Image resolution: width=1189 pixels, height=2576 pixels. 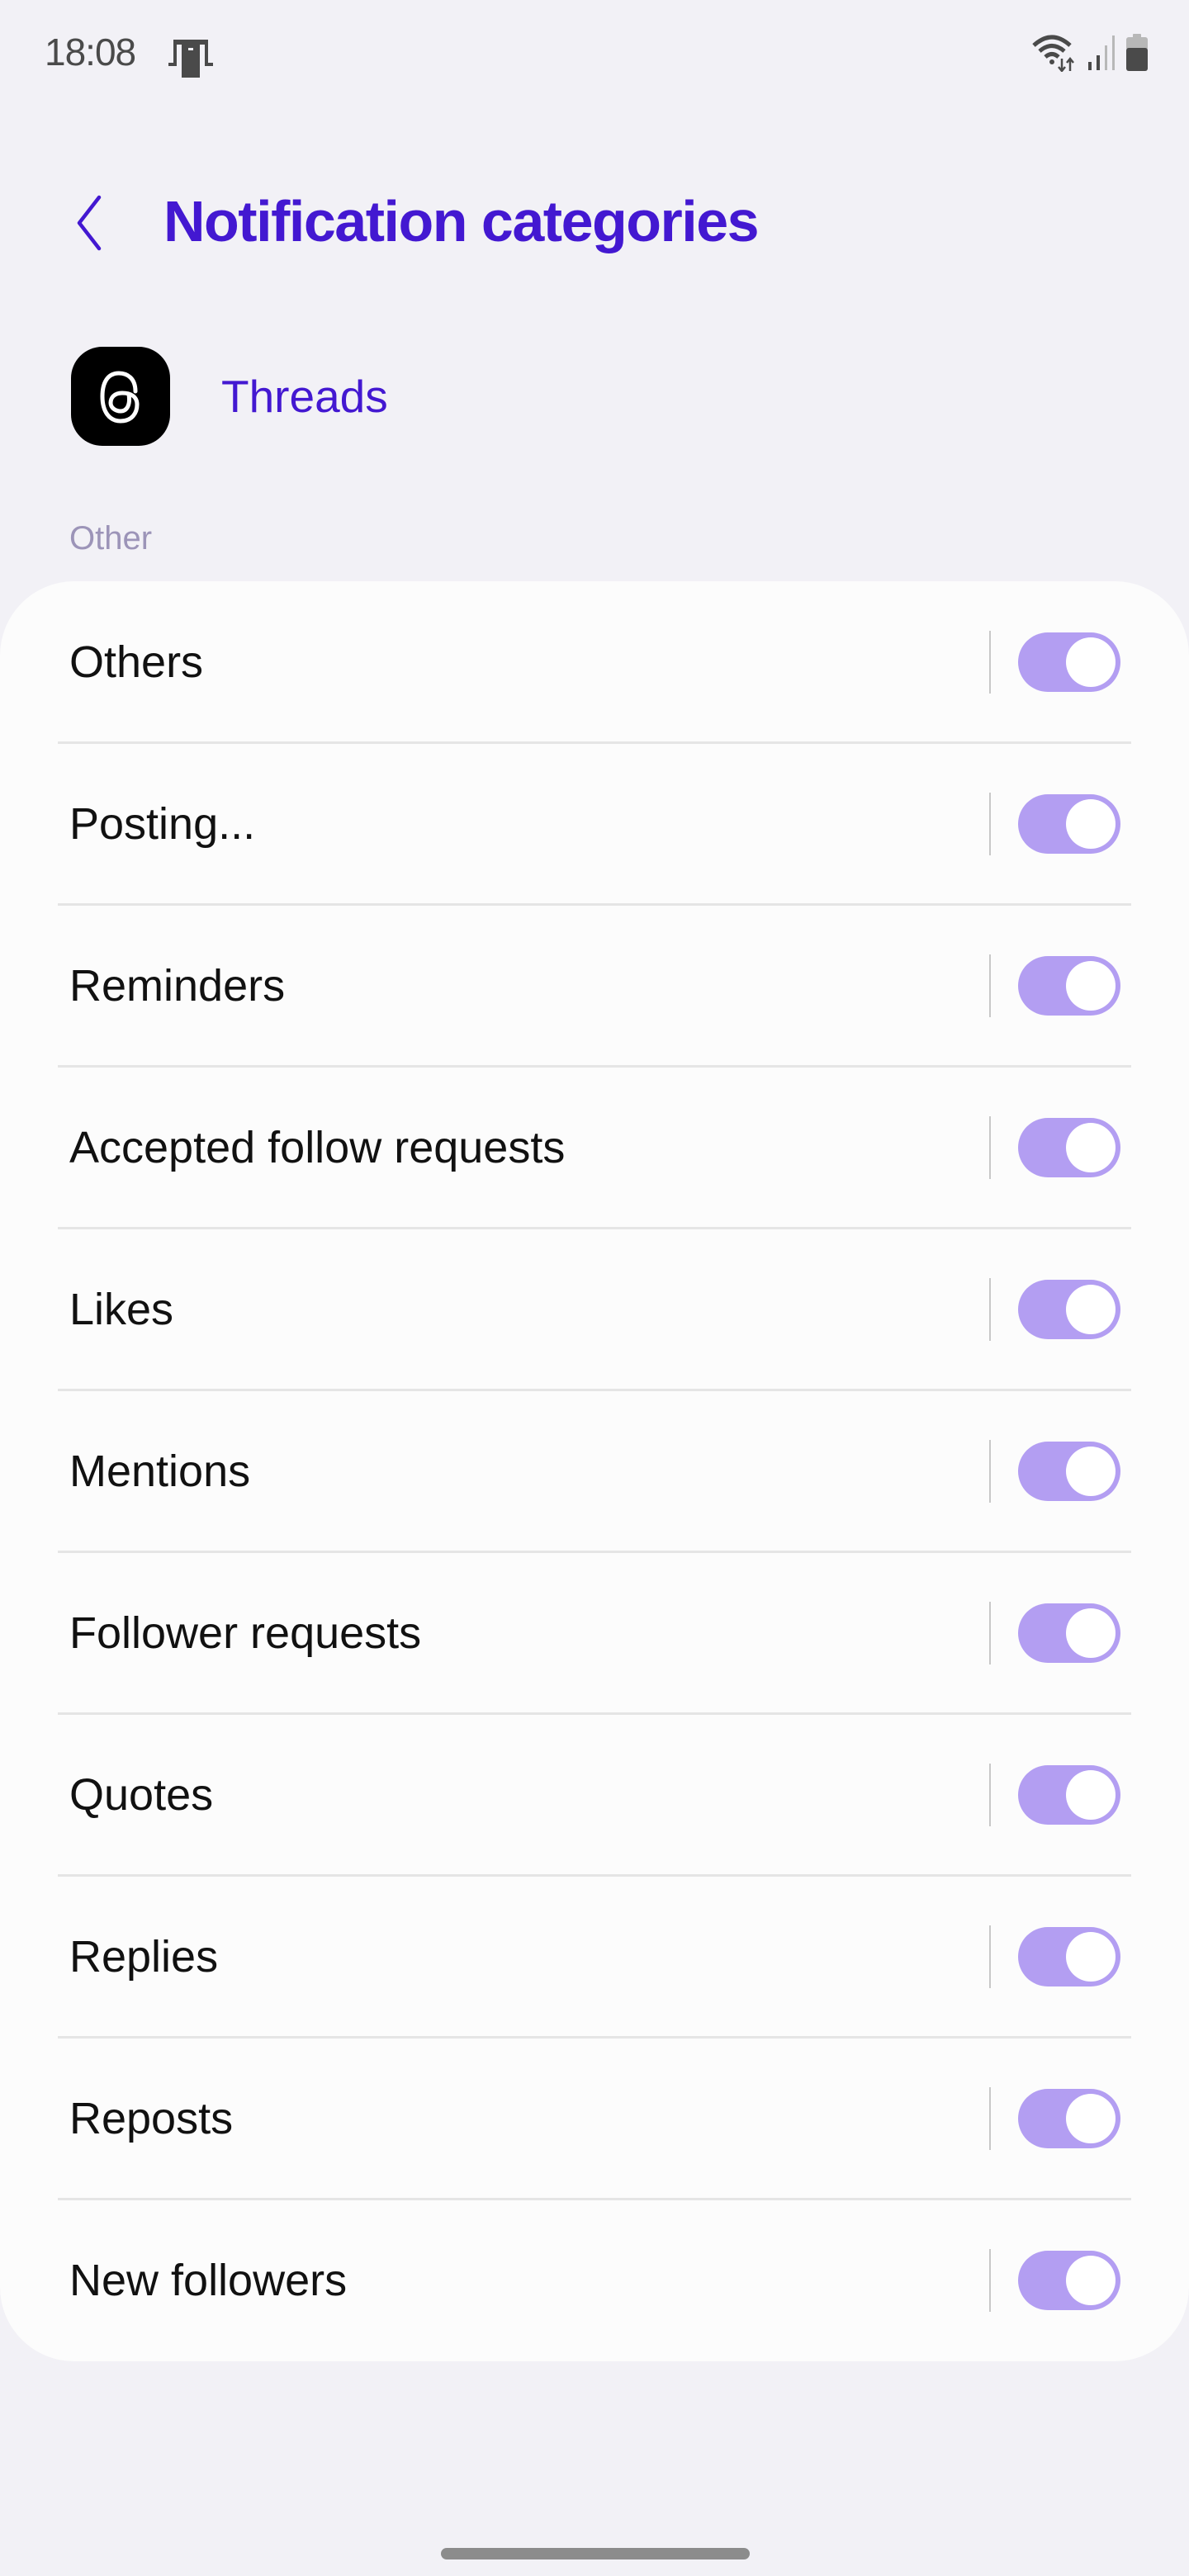 What do you see at coordinates (245, 1633) in the screenshot?
I see `category-label: Follower requests` at bounding box center [245, 1633].